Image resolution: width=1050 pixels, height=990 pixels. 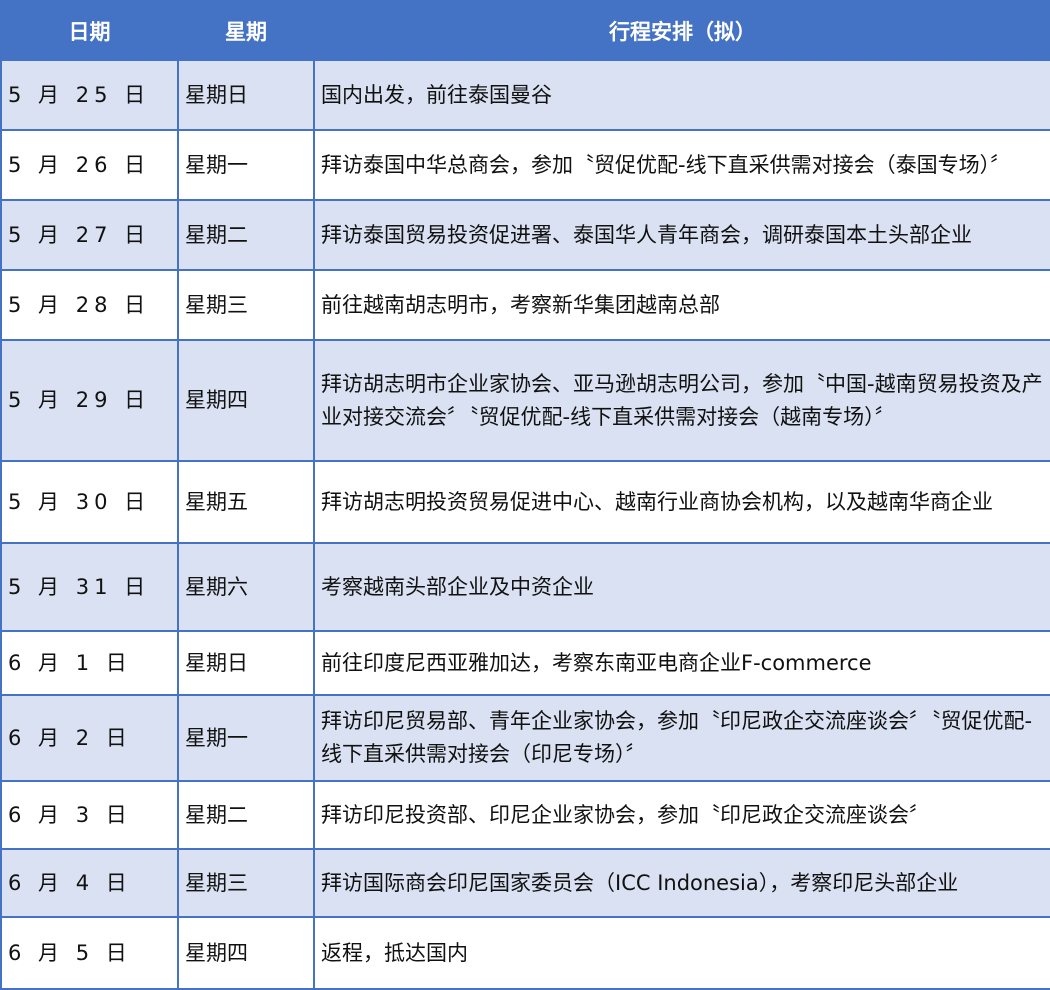 I want to click on plan-cell: 国内出发，前往泰国曼谷, so click(x=681, y=95).